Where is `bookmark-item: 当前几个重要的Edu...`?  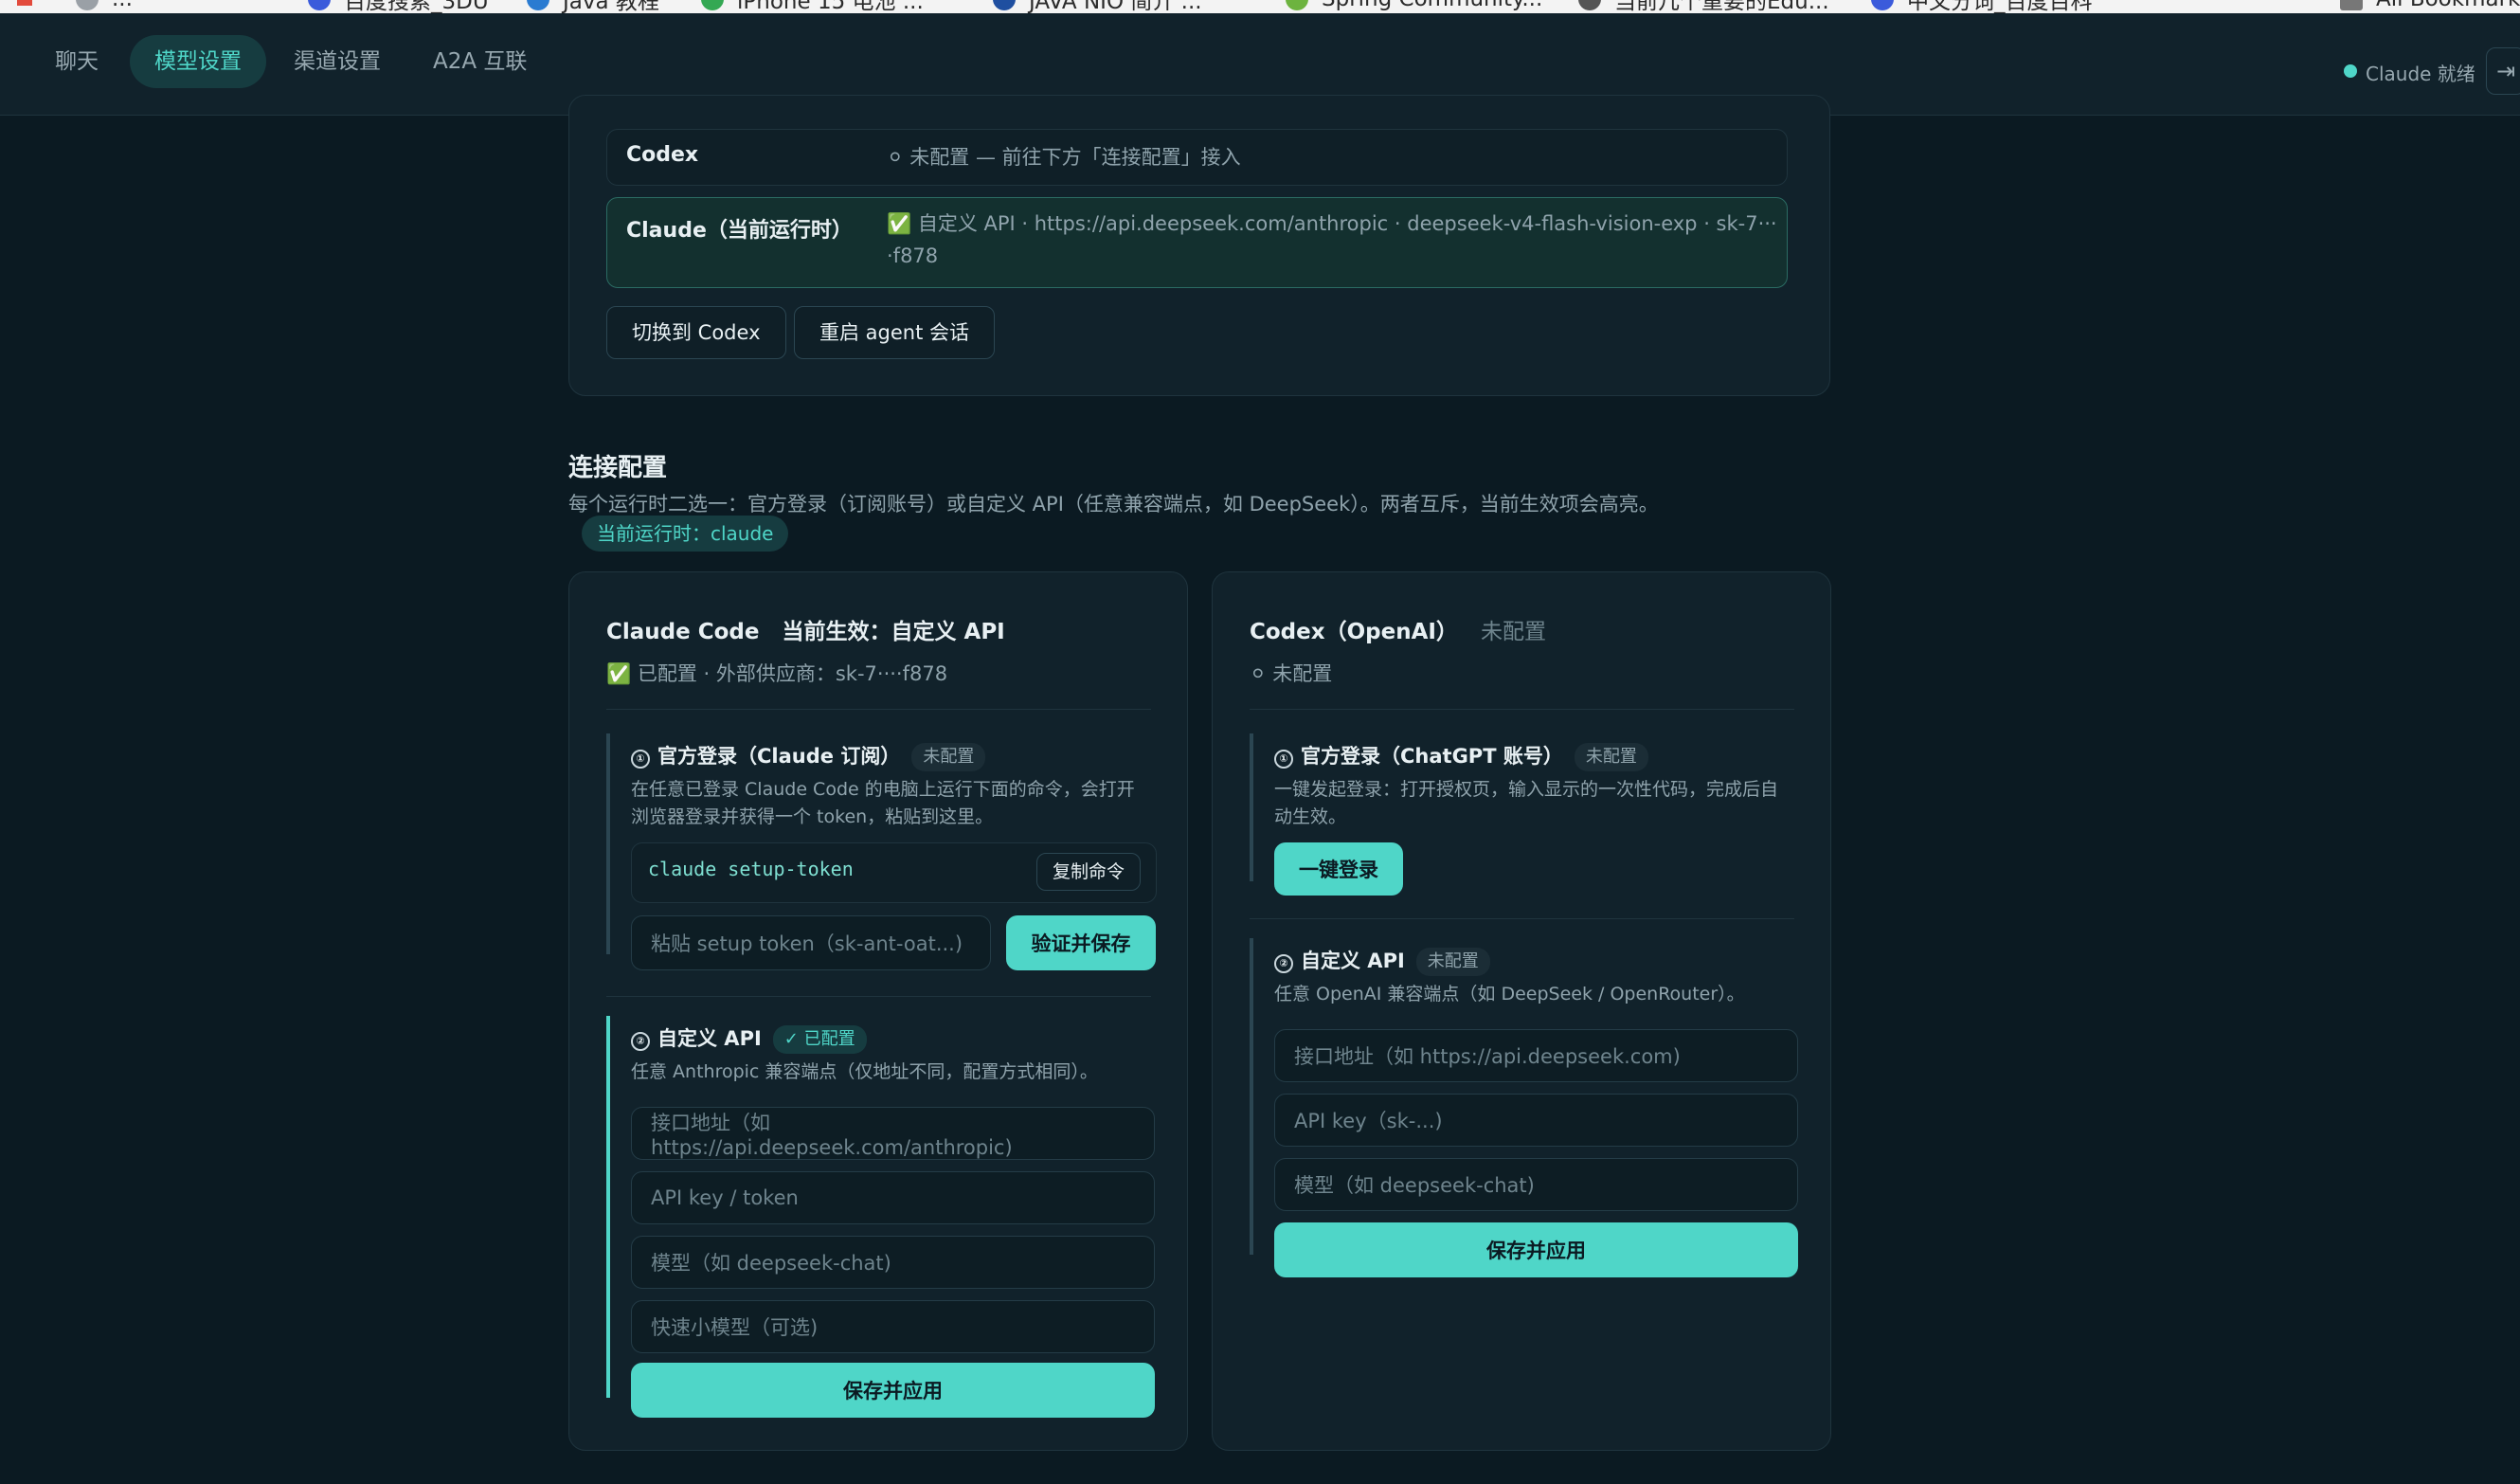 bookmark-item: 当前几个重要的Edu... is located at coordinates (1703, 6).